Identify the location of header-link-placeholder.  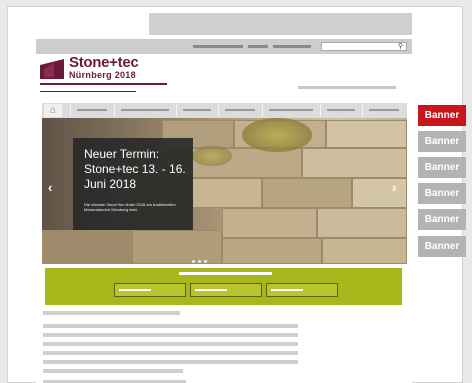
(347, 87).